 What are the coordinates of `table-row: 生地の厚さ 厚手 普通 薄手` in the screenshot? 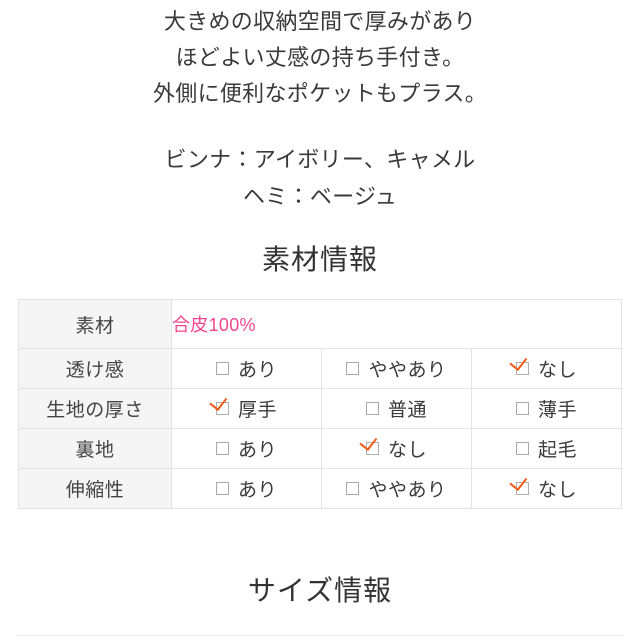 It's located at (320, 408).